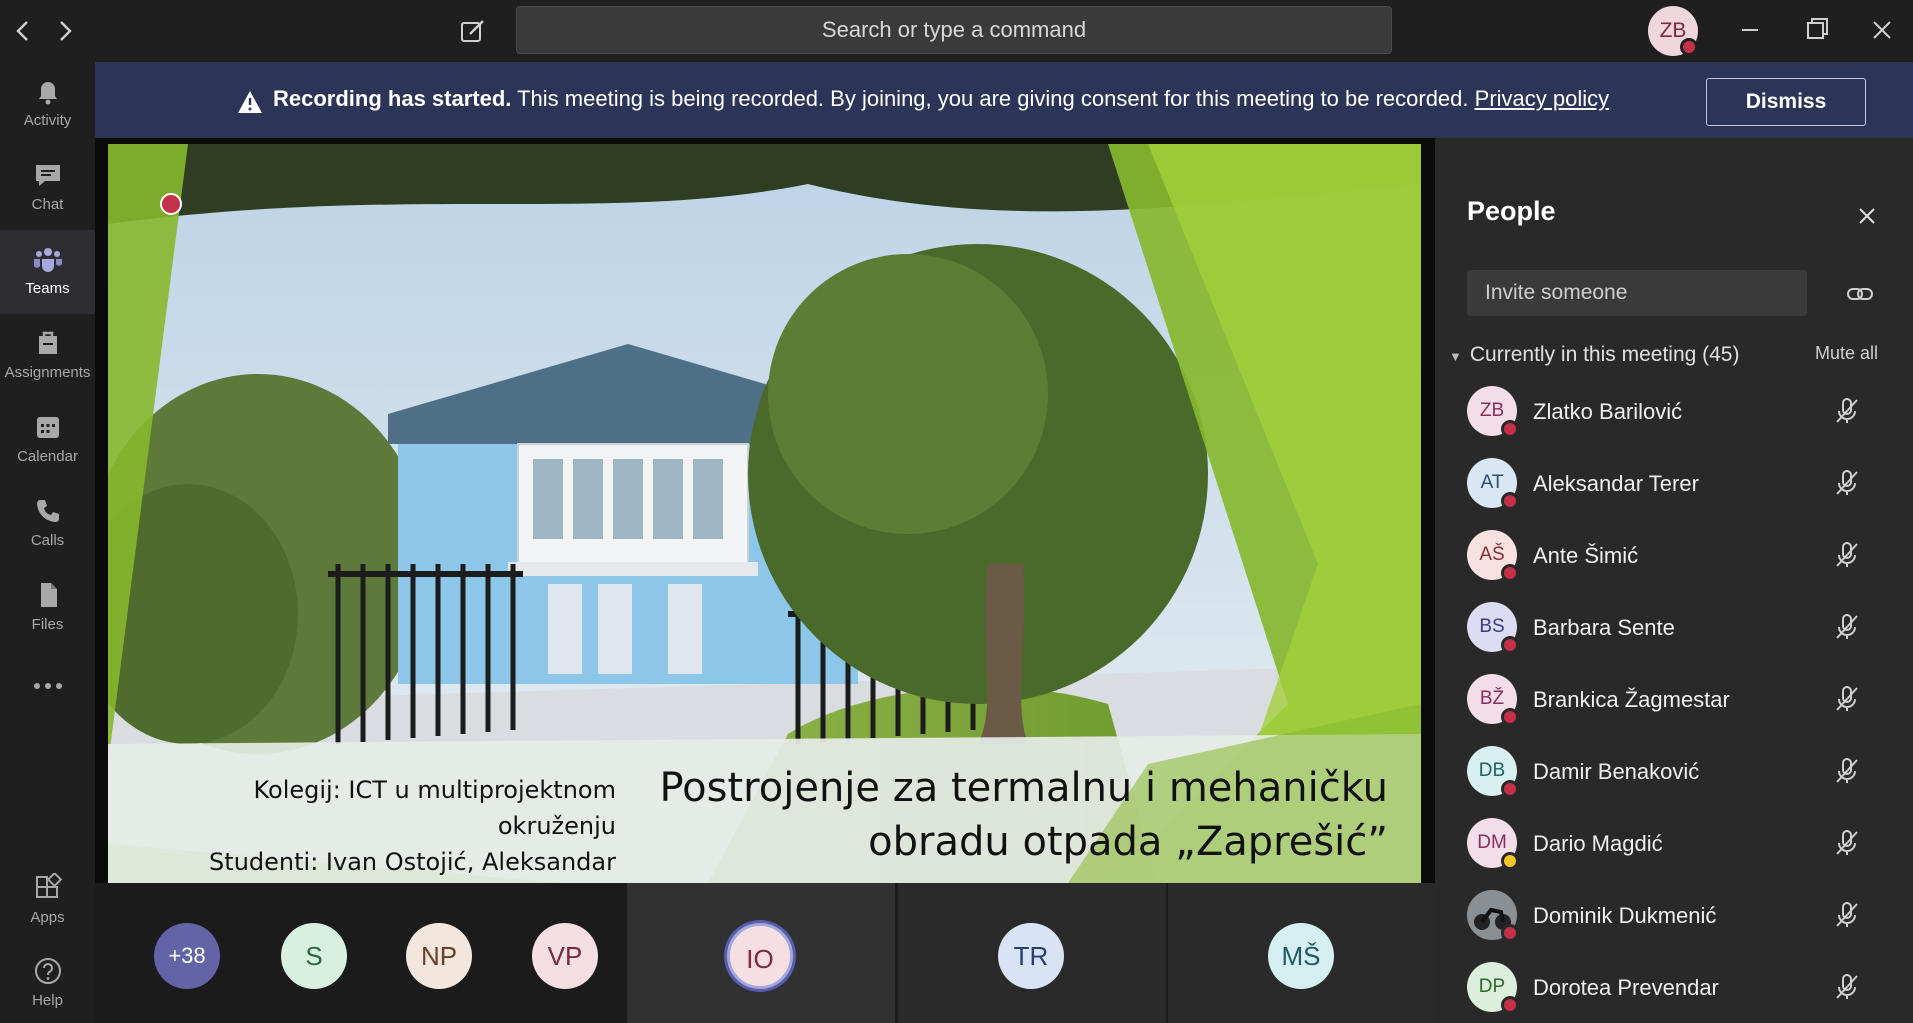  I want to click on help-icon, so click(47, 971).